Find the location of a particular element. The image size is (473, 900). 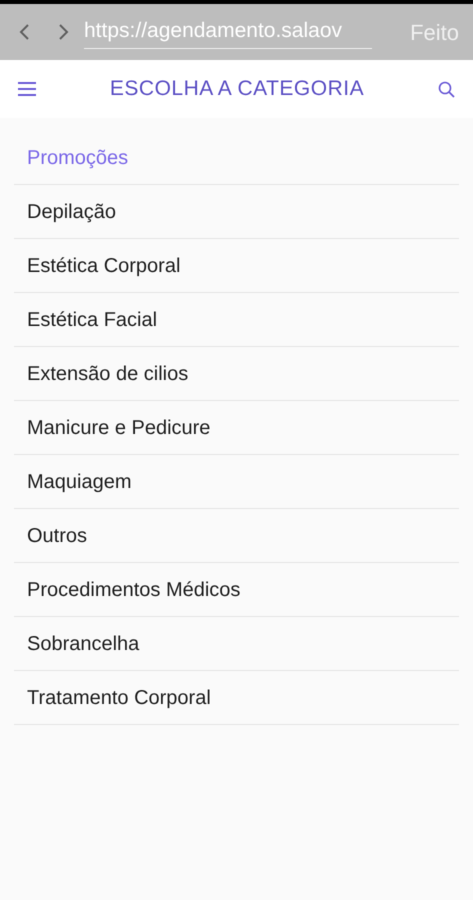

search-icon is located at coordinates (446, 89).